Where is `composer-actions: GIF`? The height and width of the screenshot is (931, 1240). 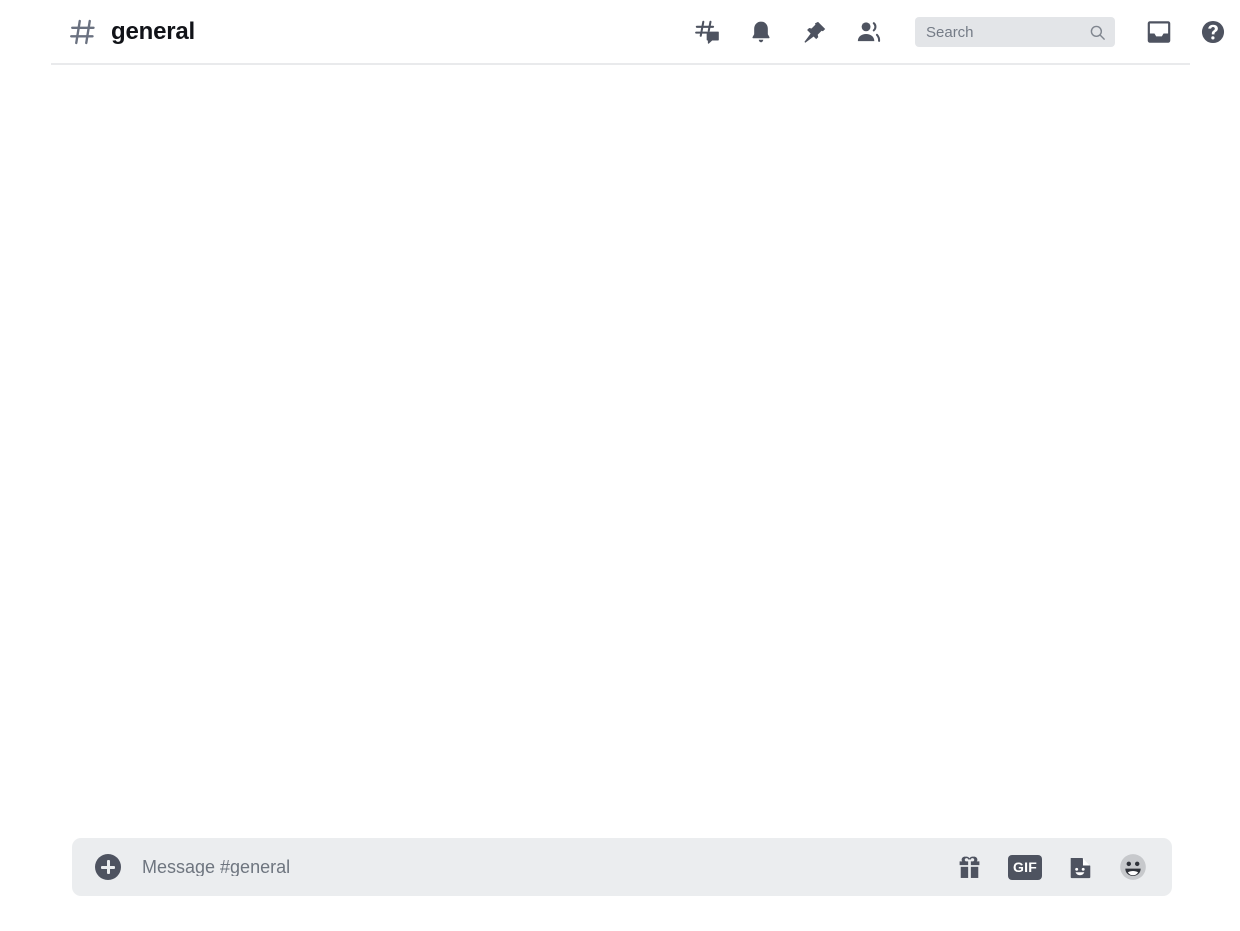
composer-actions: GIF is located at coordinates (1051, 867).